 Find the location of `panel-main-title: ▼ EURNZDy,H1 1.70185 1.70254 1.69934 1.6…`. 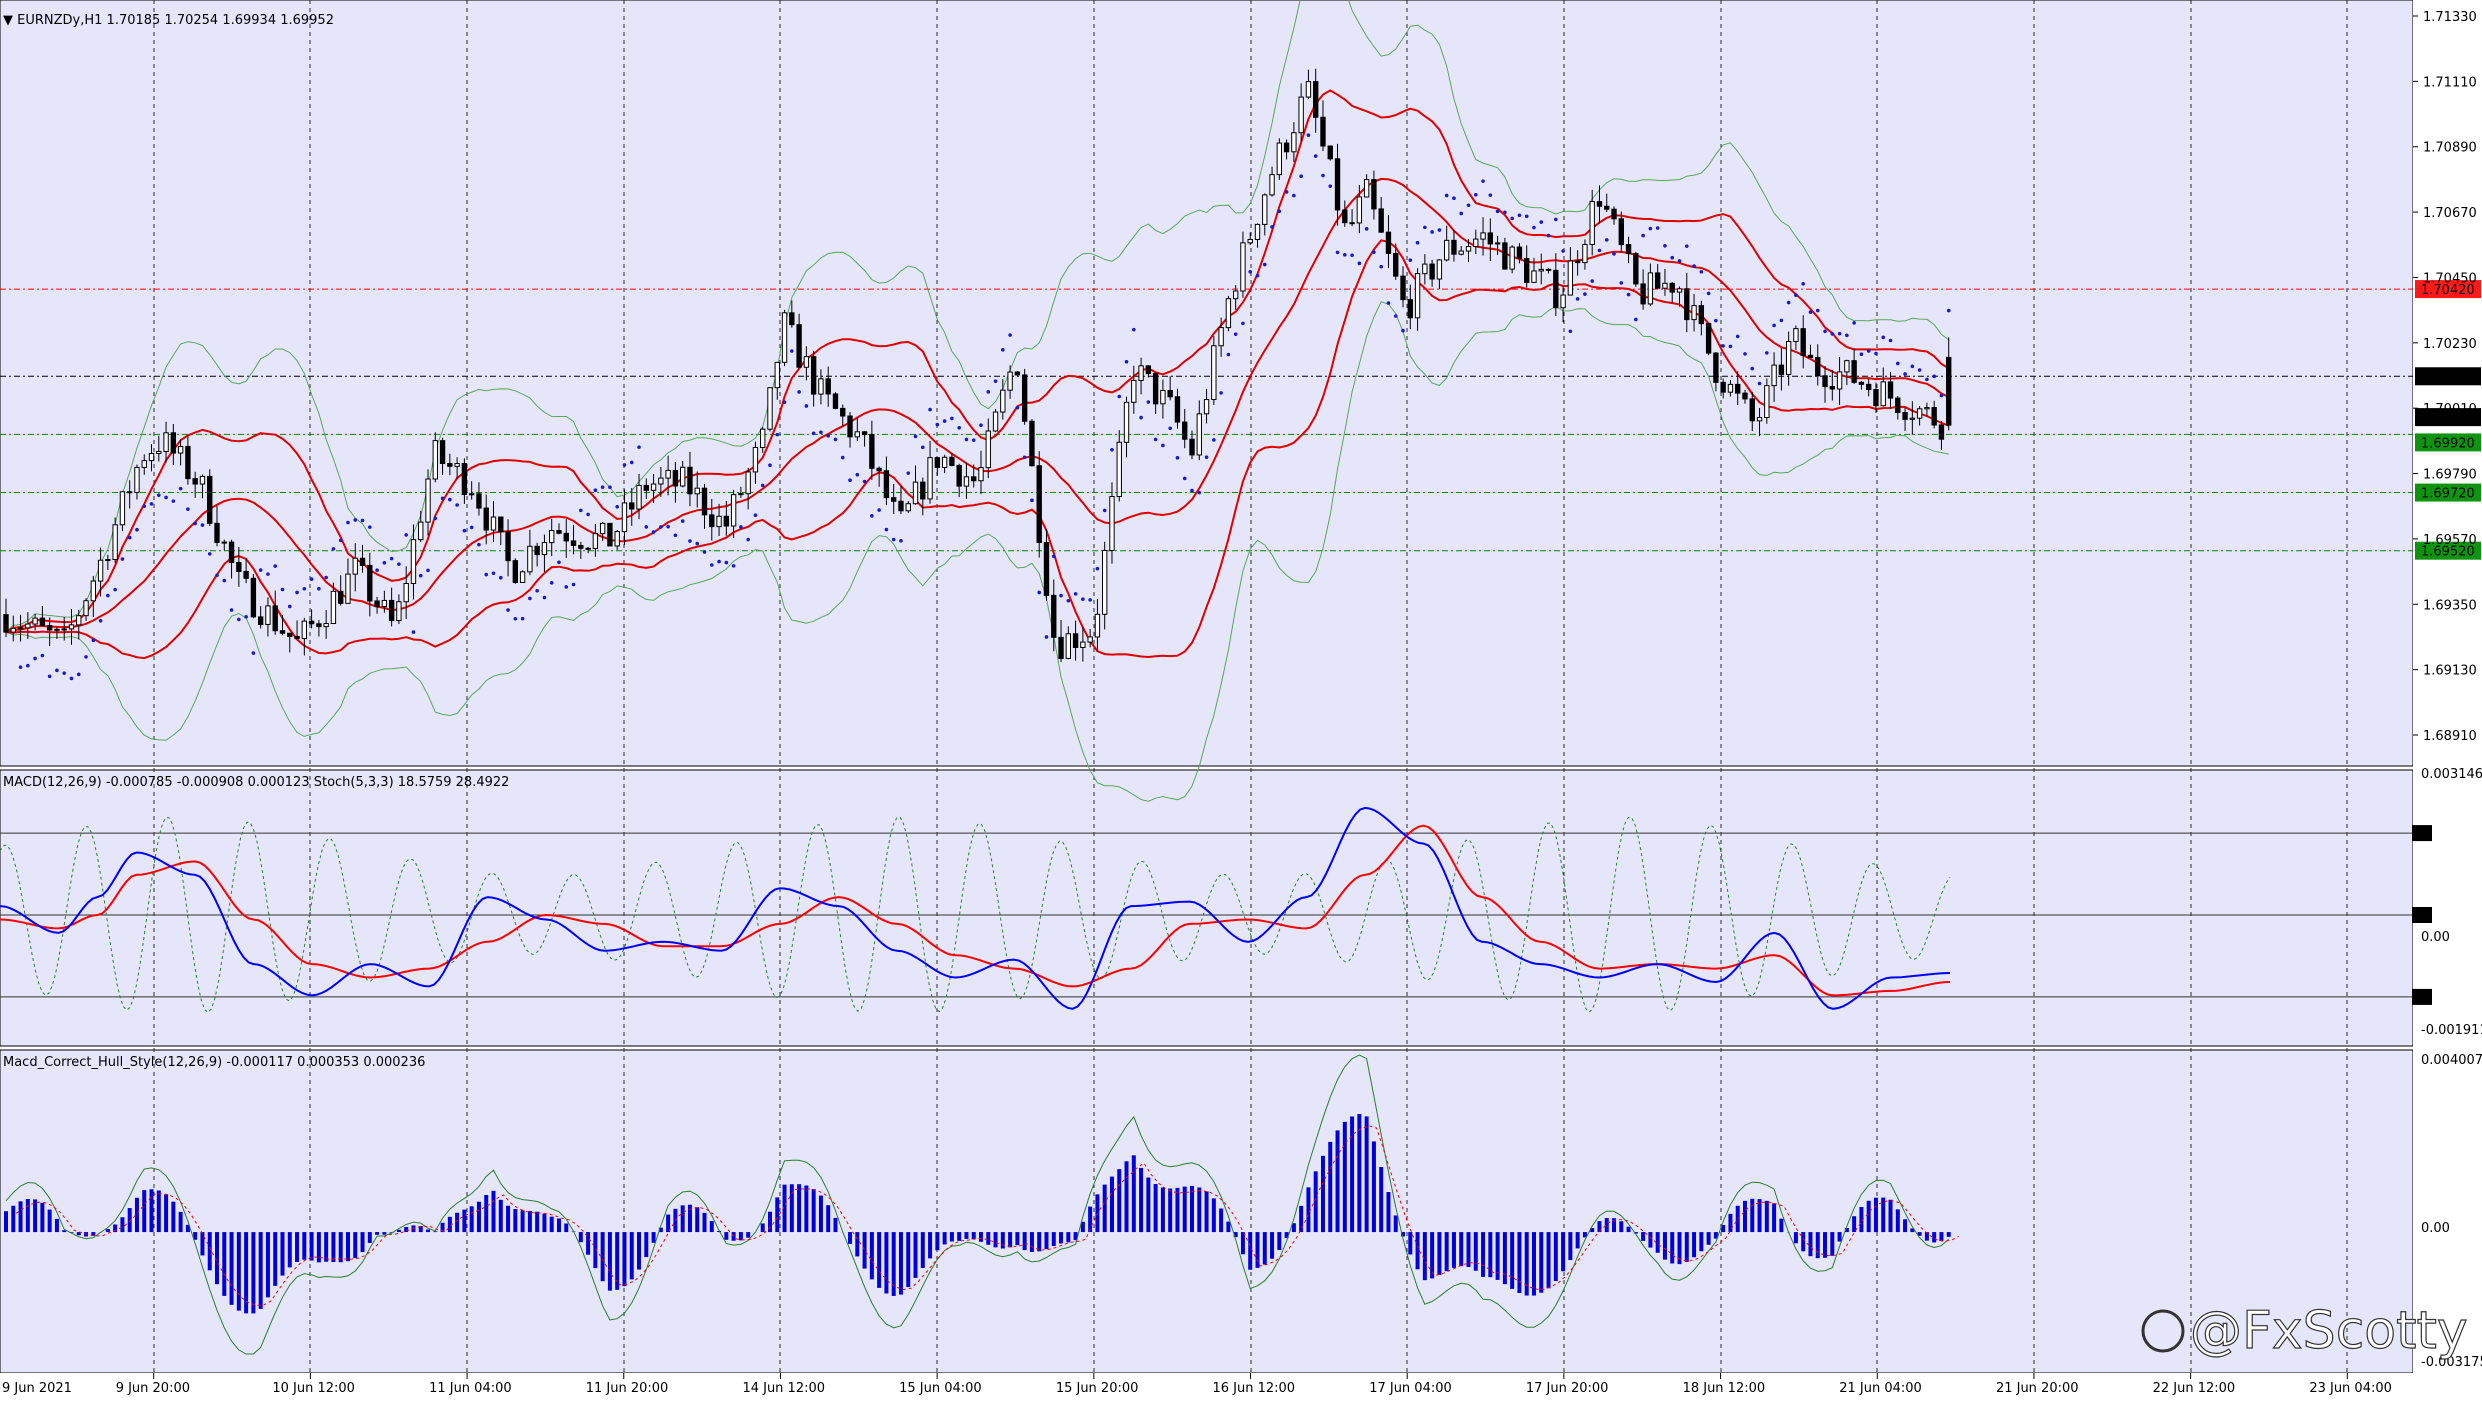

panel-main-title: ▼ EURNZDy,H1 1.70185 1.70254 1.69934 1.6… is located at coordinates (168, 20).